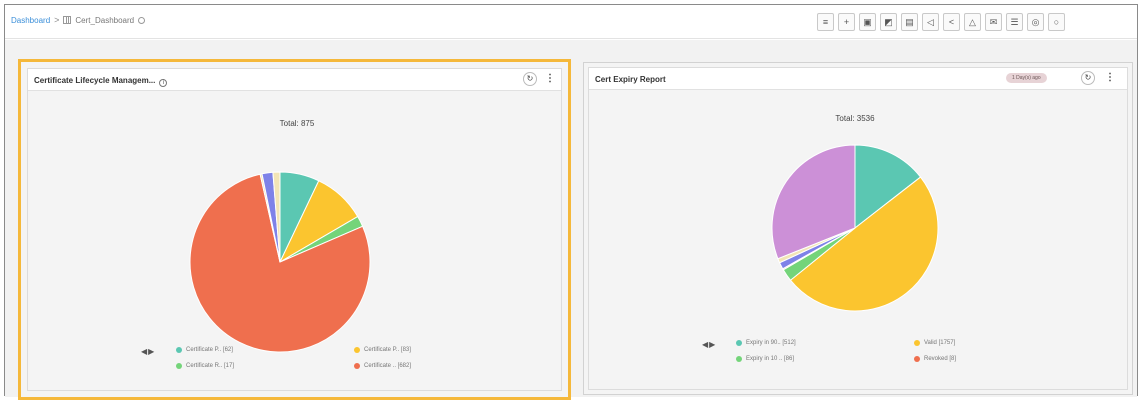 The width and height of the screenshot is (1142, 400). I want to click on list-icon: ≡, so click(825, 22).